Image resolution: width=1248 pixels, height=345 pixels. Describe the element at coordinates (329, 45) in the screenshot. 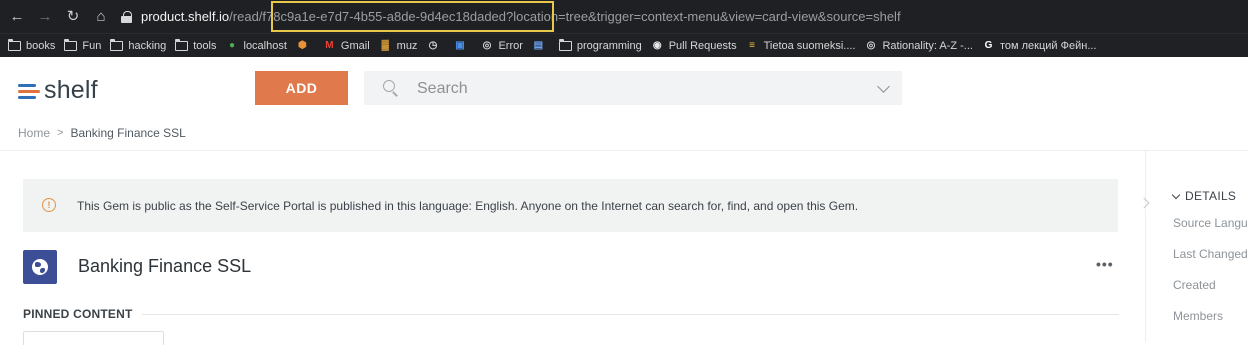

I see `gmail-icon: M` at that location.